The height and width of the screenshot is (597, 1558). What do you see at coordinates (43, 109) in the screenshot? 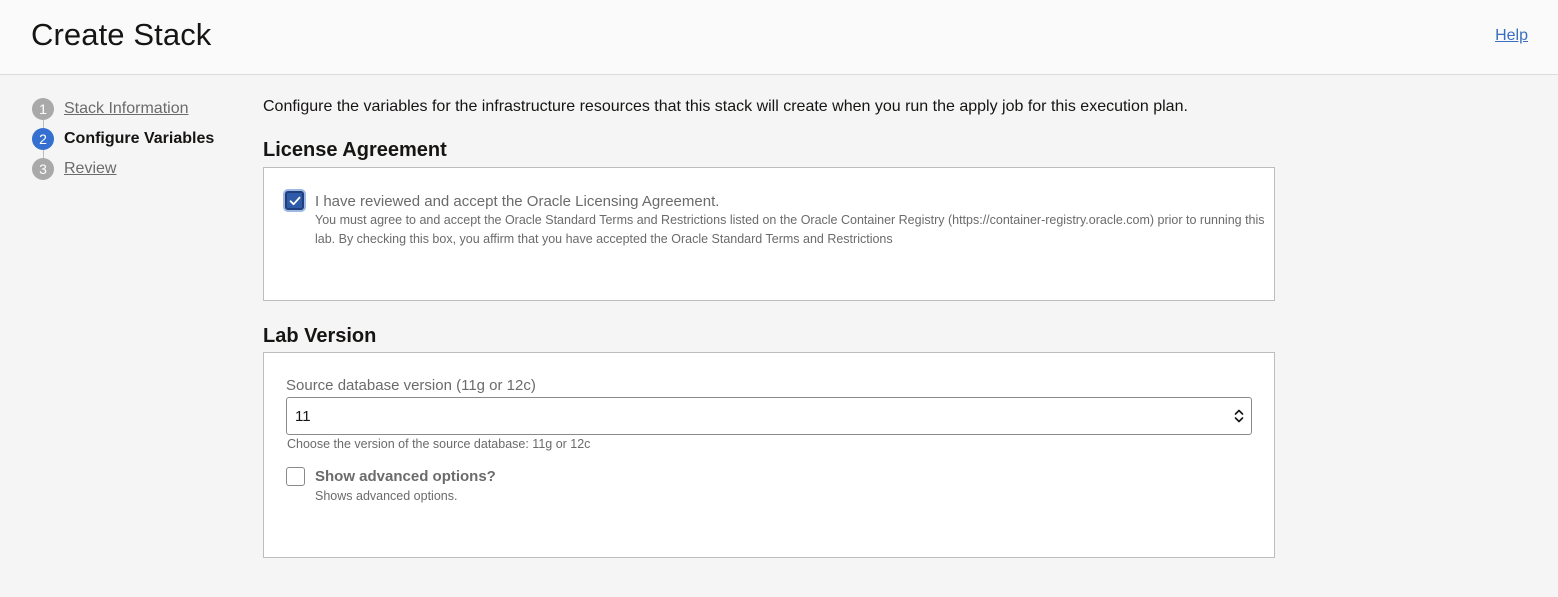
I see `step-number: 1` at bounding box center [43, 109].